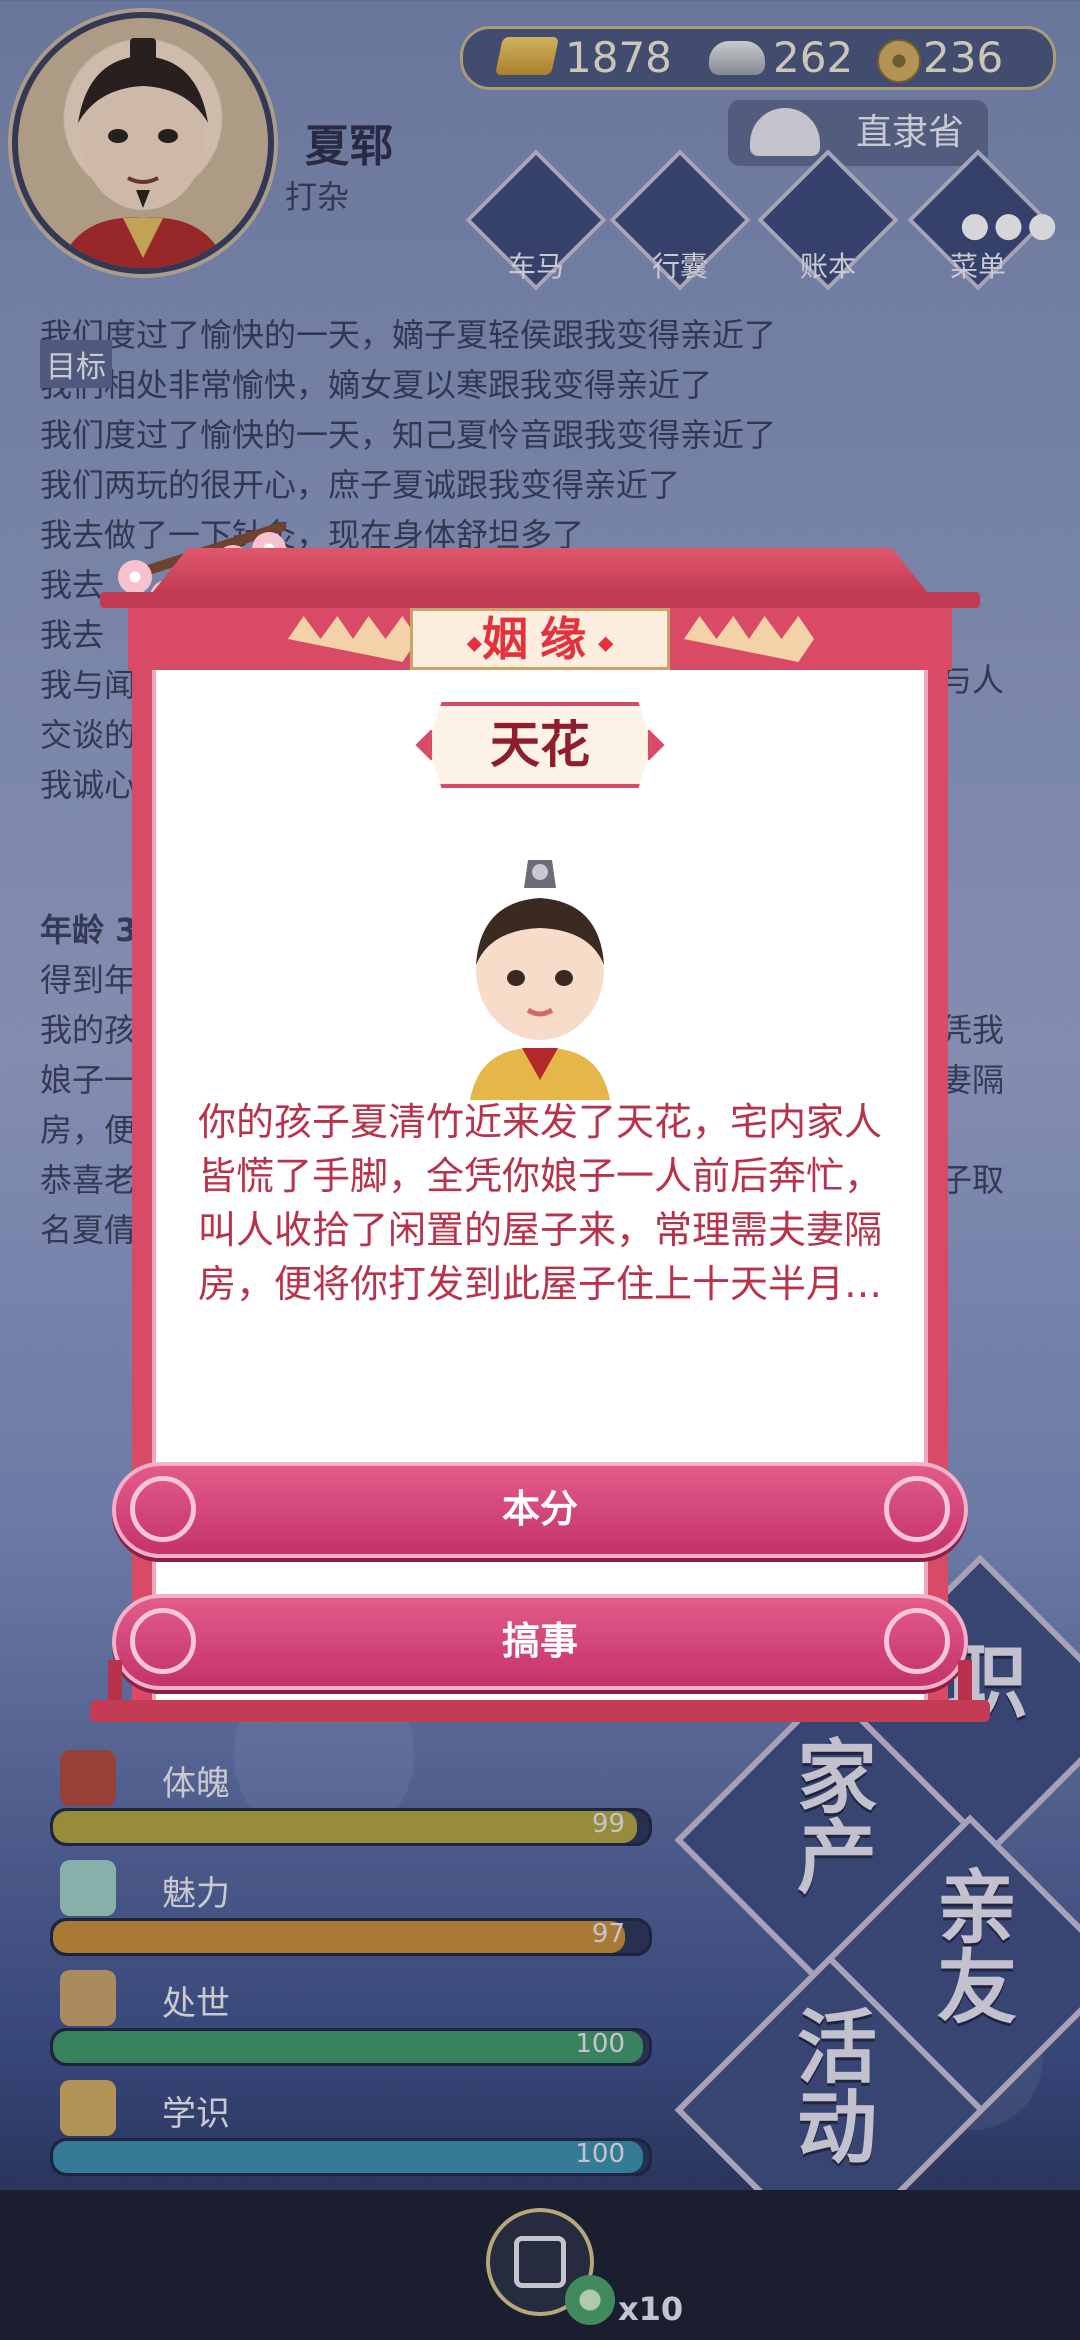 The image size is (1080, 2340). I want to click on choice-button-mischief: 搞事, so click(540, 1642).